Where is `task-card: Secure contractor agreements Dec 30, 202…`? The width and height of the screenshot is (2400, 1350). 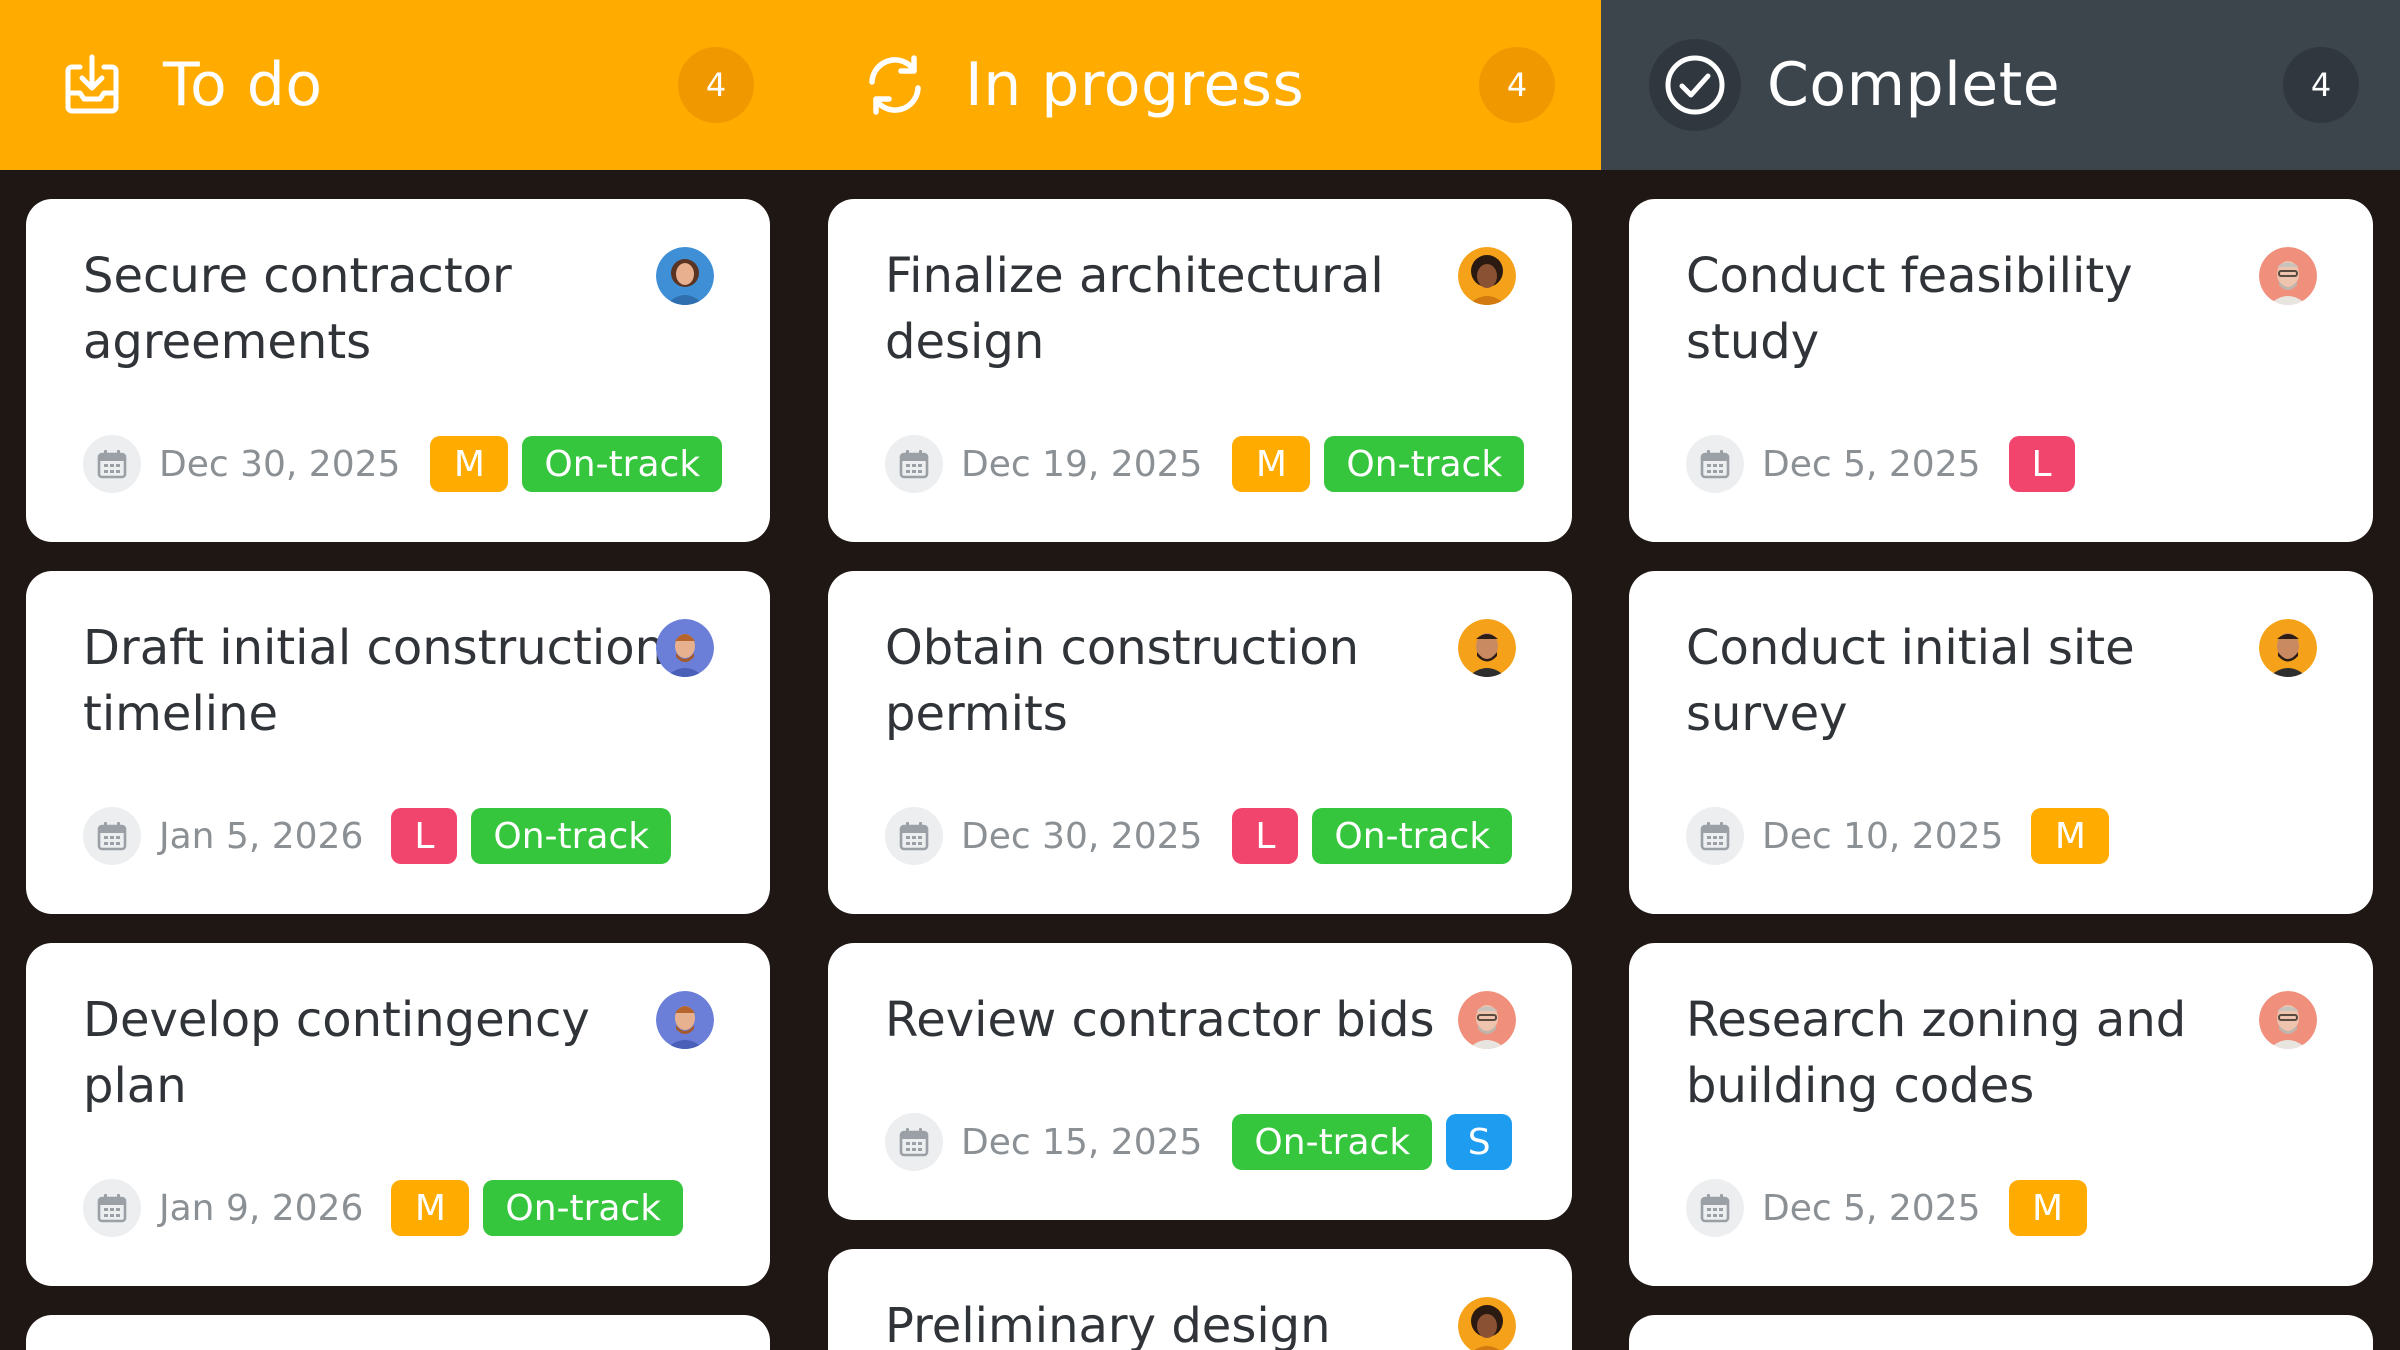
task-card: Secure contractor agreements Dec 30, 202… is located at coordinates (398, 370).